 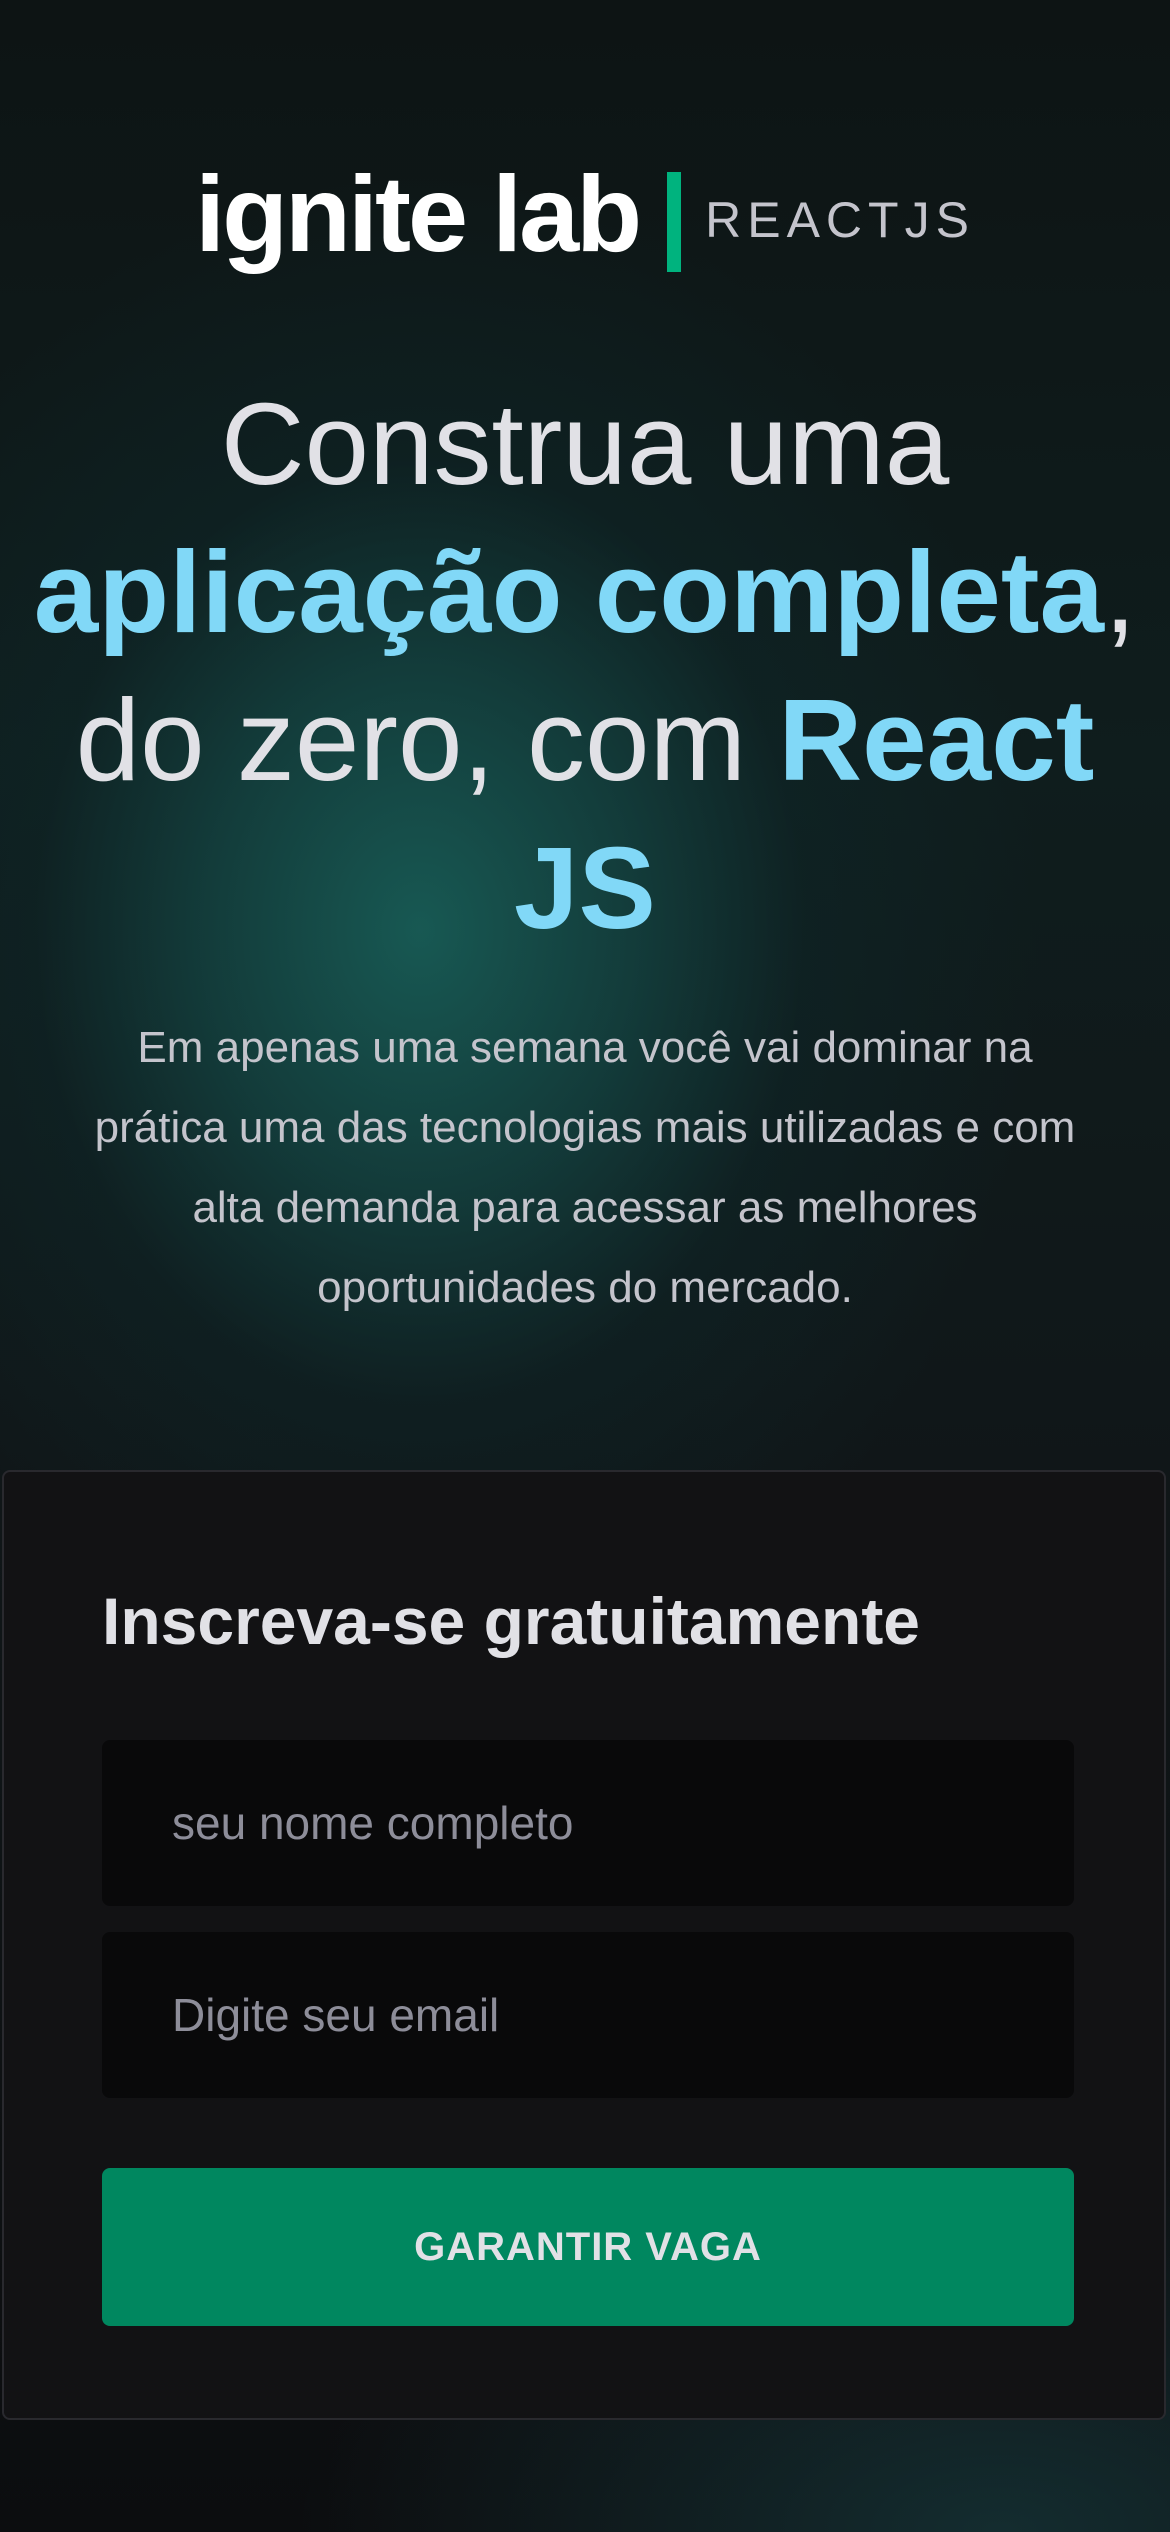 What do you see at coordinates (674, 222) in the screenshot?
I see `brand-divider` at bounding box center [674, 222].